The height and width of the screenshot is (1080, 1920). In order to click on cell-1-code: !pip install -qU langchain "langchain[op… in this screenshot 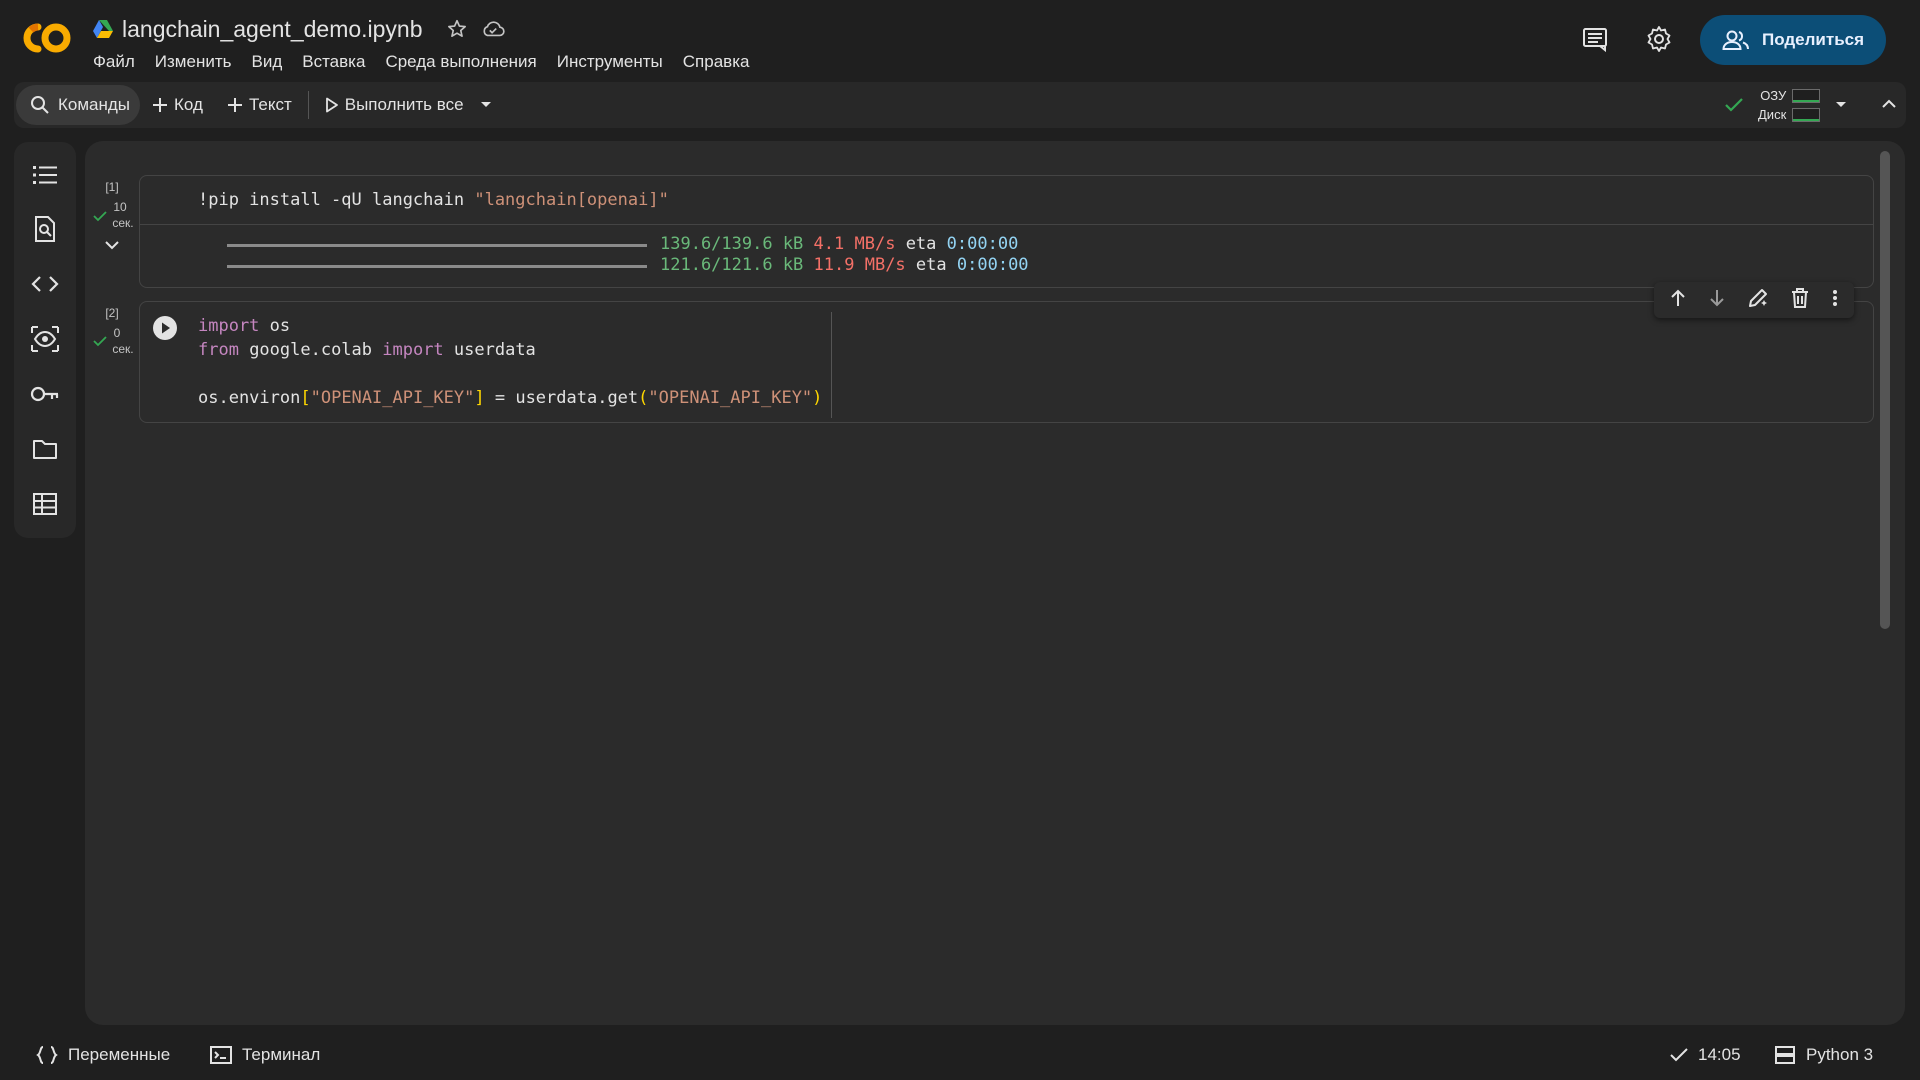, I will do `click(433, 200)`.